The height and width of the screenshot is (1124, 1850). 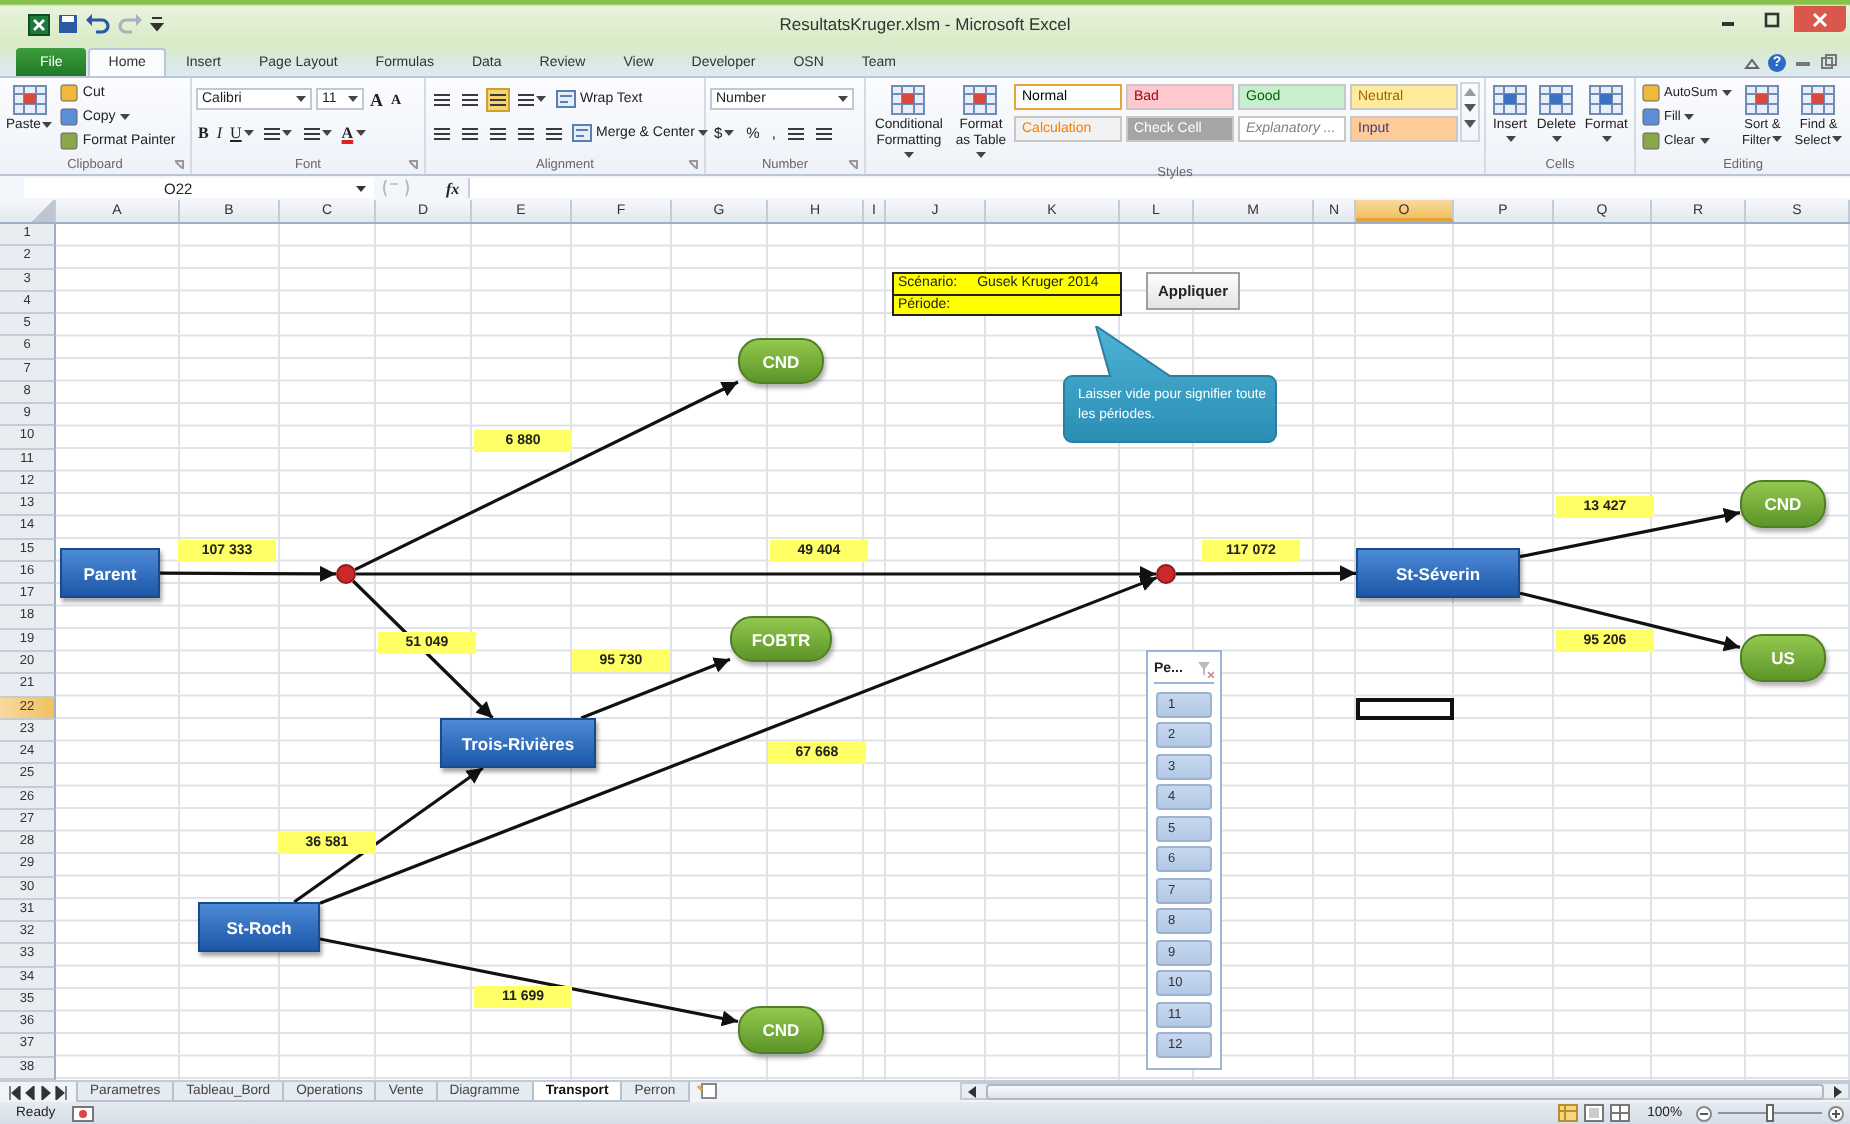 I want to click on undo-icon, so click(x=98, y=24).